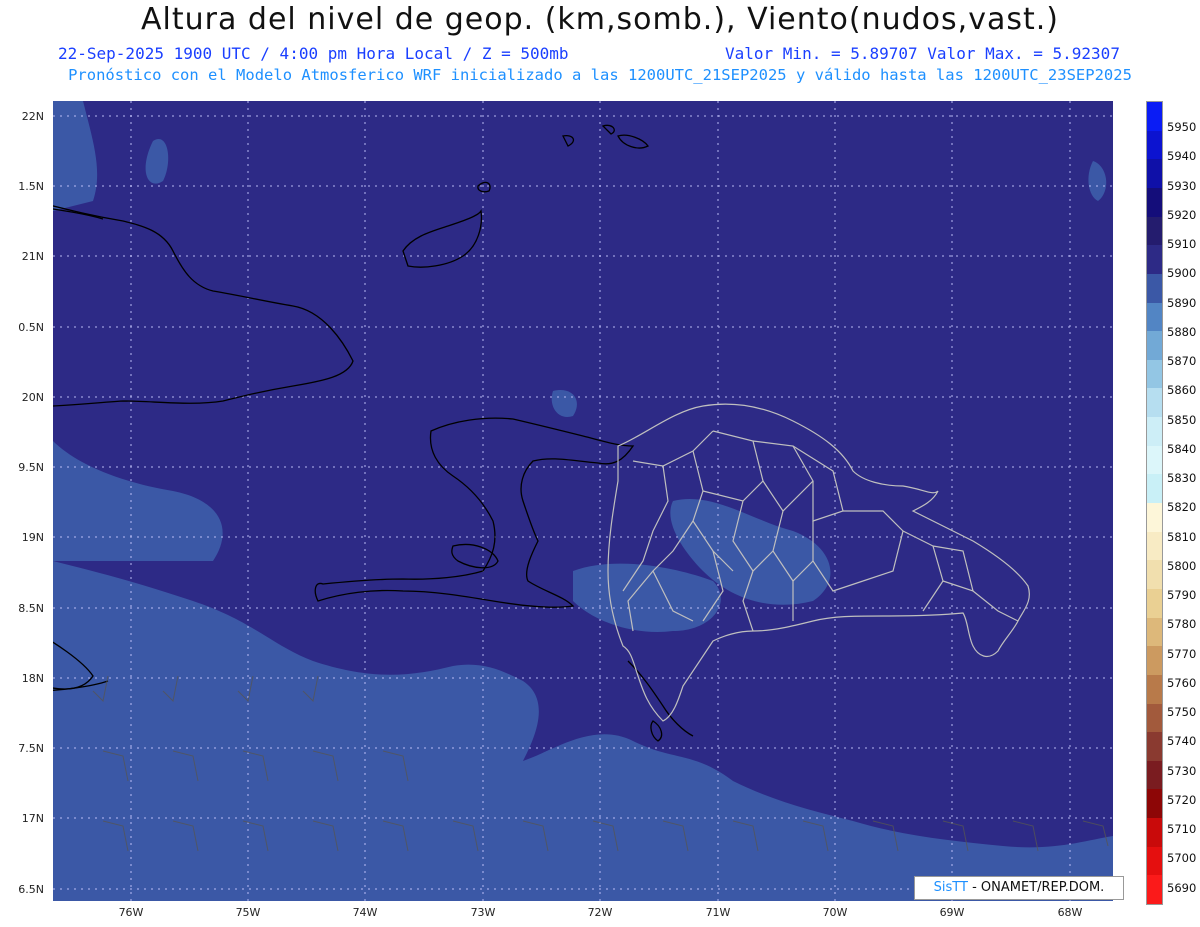 This screenshot has width=1200, height=927. I want to click on colorbar-label: 5860, so click(1182, 390).